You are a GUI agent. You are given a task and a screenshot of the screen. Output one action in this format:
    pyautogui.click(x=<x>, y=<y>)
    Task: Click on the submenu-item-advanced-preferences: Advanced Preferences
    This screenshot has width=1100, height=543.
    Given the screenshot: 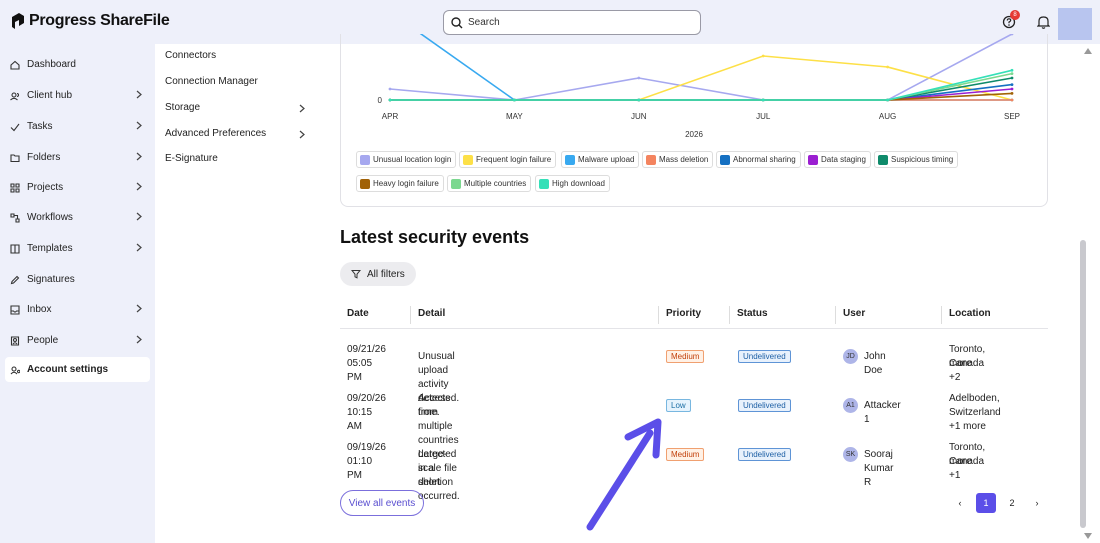 What is the action you would take?
    pyautogui.click(x=235, y=134)
    